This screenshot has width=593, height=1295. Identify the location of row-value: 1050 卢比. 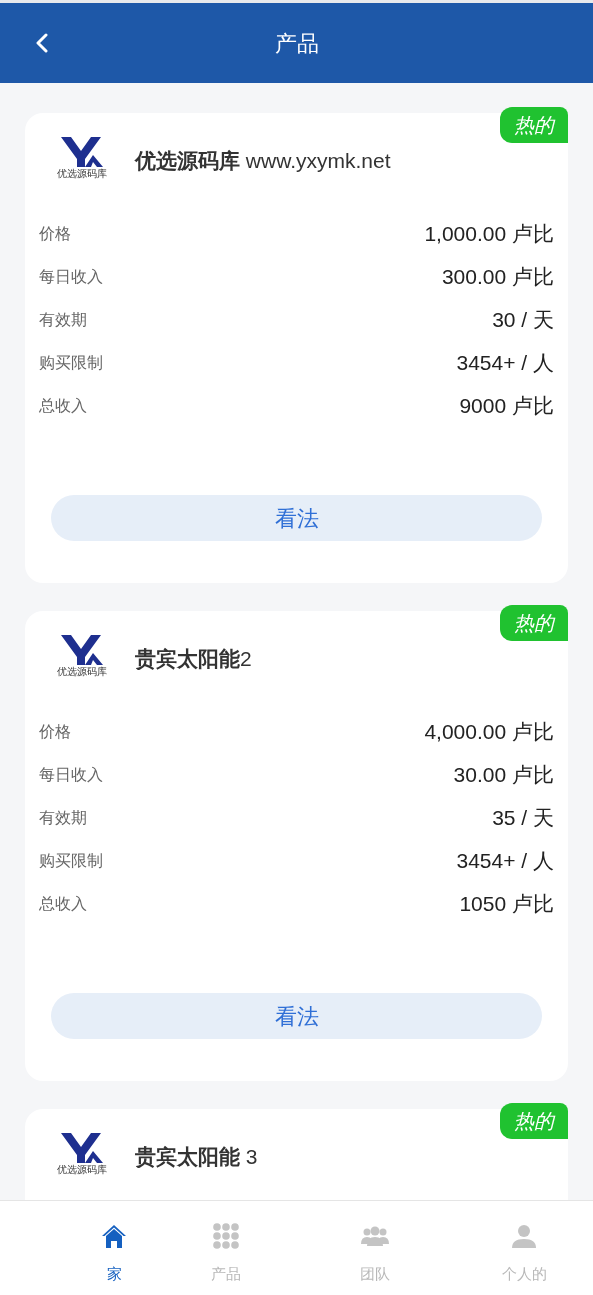
(506, 903).